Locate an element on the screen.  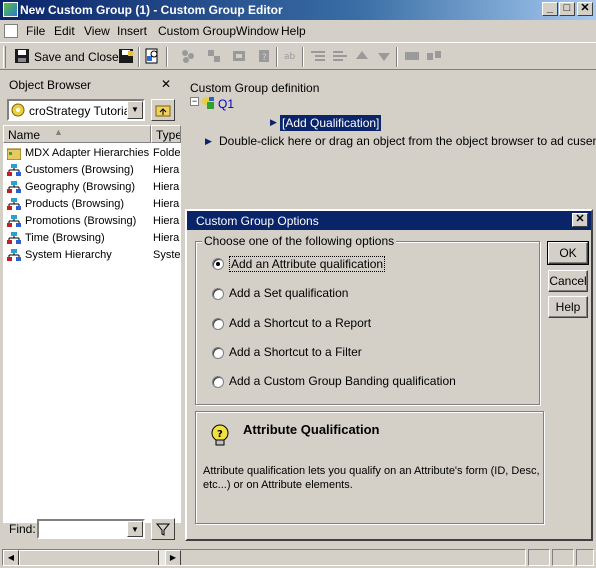
project-select-value: croStrategy Tutorial is located at coordinates (81, 111).